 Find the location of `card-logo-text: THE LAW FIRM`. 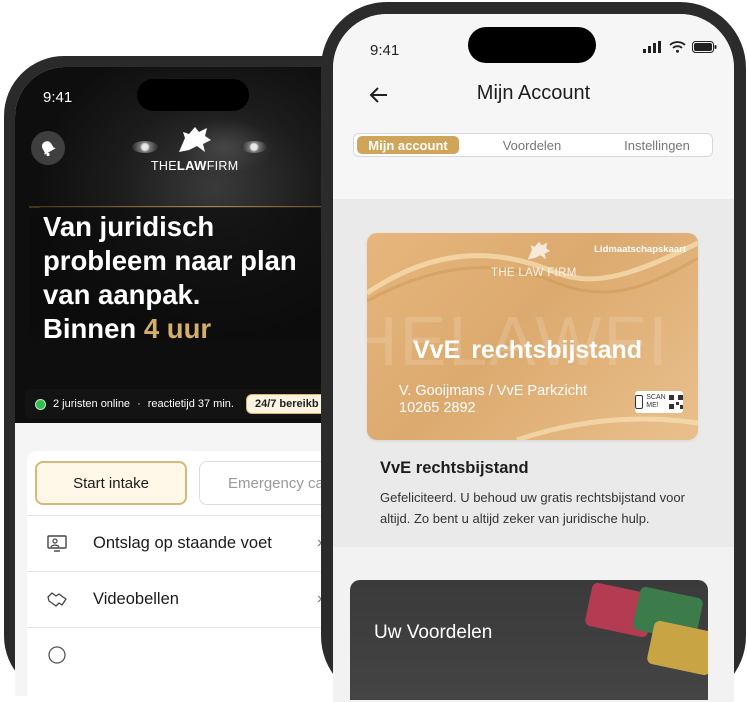

card-logo-text: THE LAW FIRM is located at coordinates (534, 273).